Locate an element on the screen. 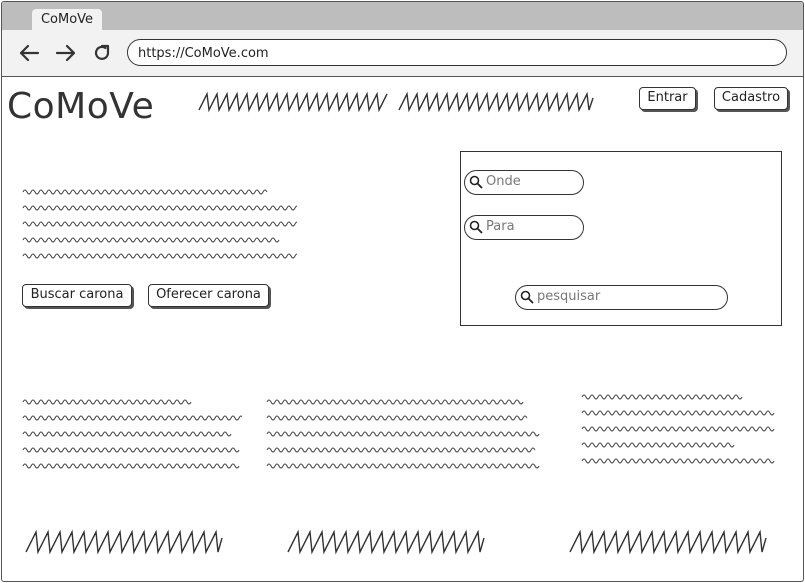 The width and height of the screenshot is (805, 583). site-logo: CoMoVe is located at coordinates (80, 106).